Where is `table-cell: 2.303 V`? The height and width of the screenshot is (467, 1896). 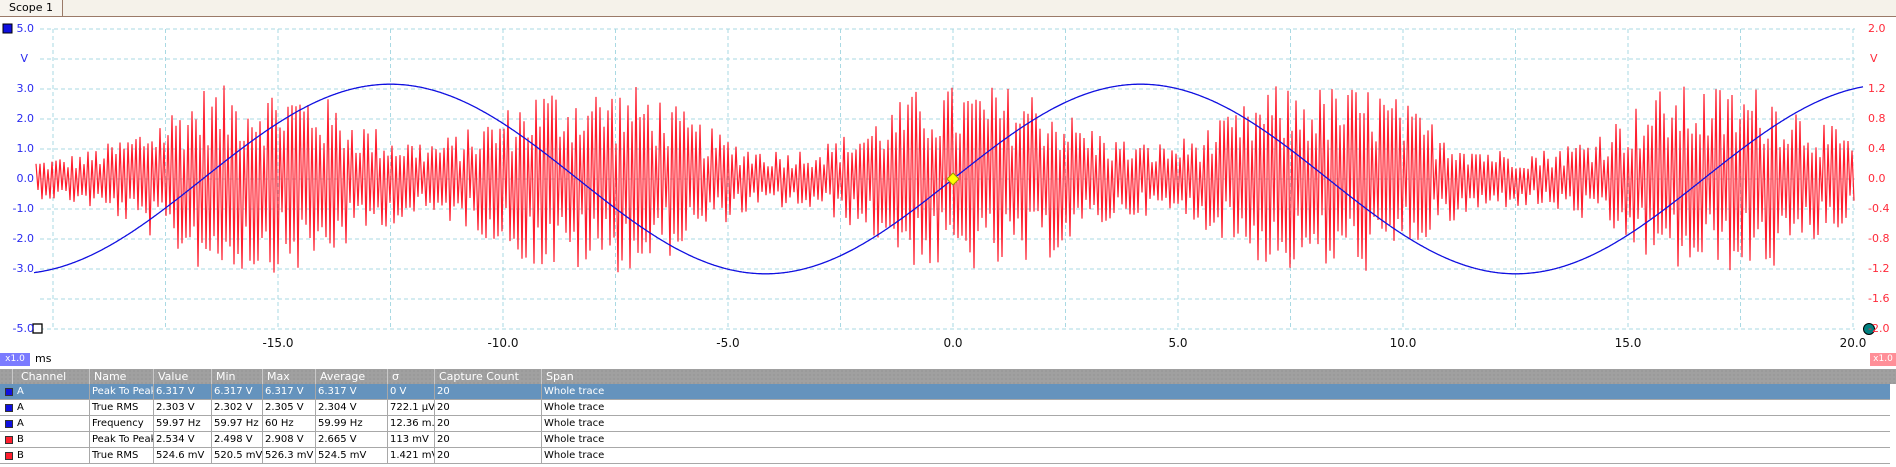
table-cell: 2.303 V is located at coordinates (182, 407).